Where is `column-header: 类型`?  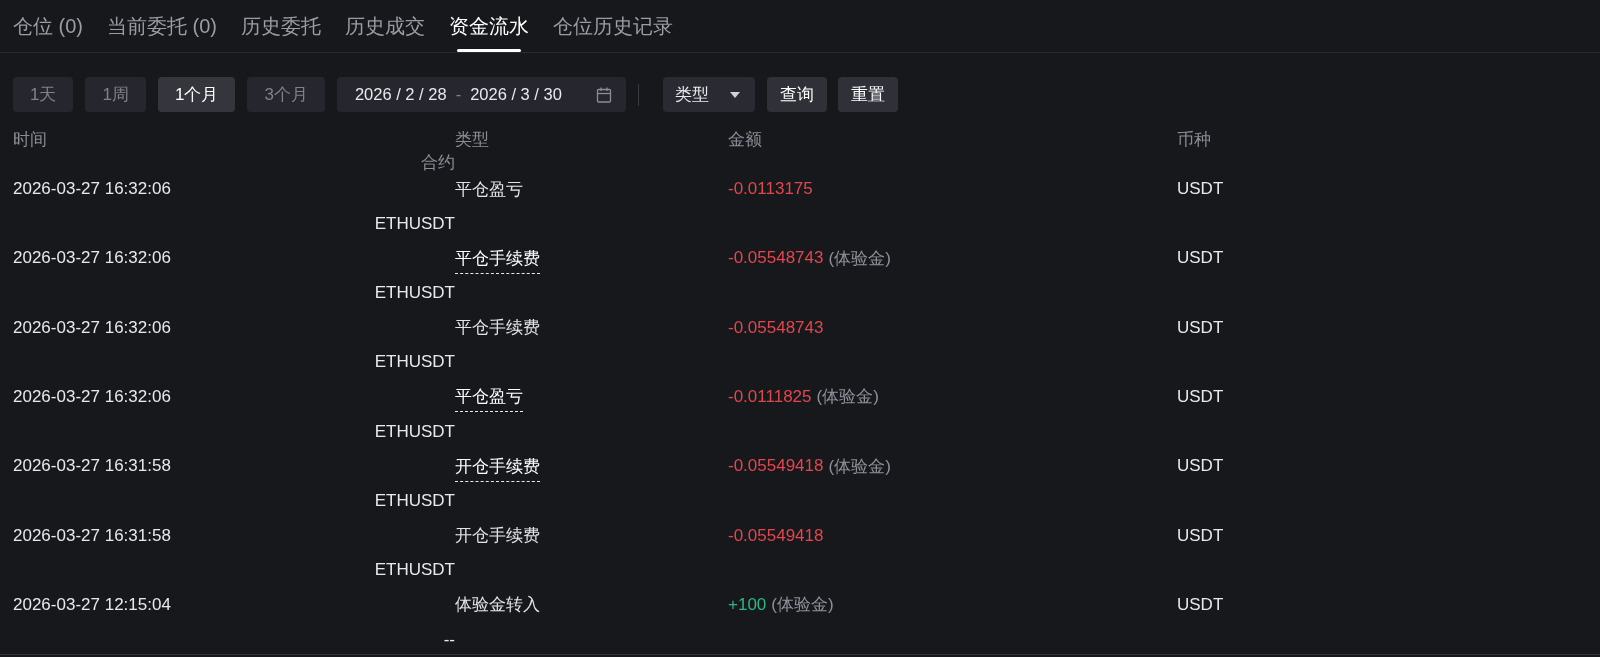
column-header: 类型 is located at coordinates (472, 140).